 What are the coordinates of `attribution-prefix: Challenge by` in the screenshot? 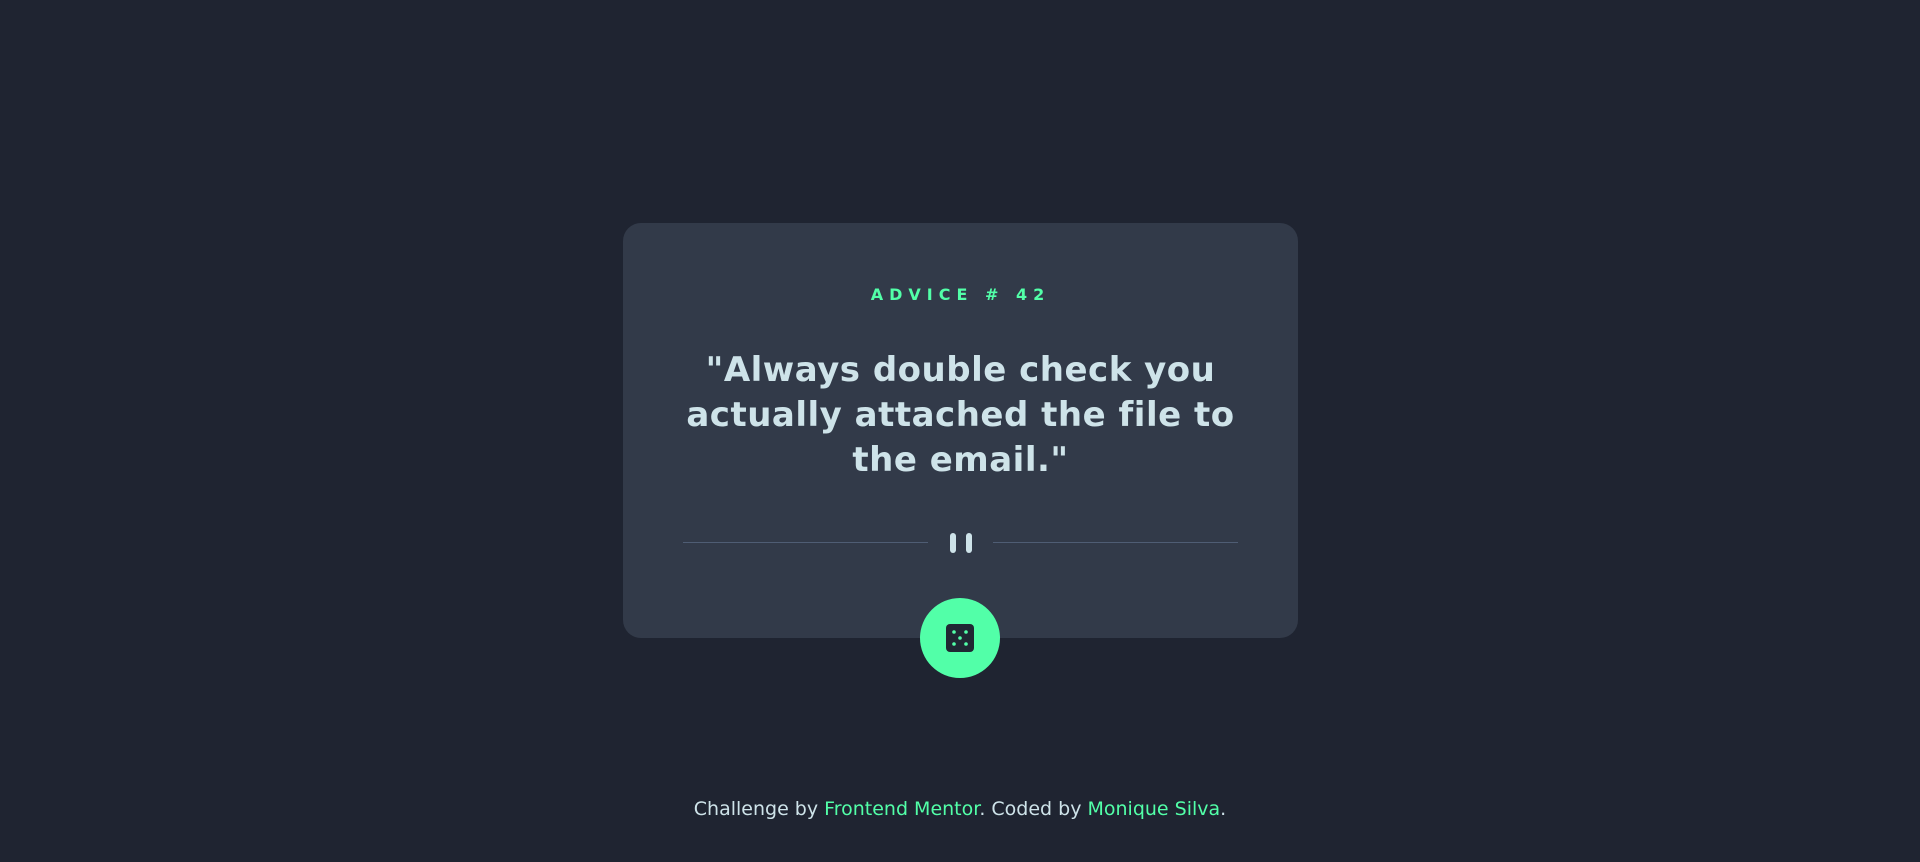 It's located at (759, 809).